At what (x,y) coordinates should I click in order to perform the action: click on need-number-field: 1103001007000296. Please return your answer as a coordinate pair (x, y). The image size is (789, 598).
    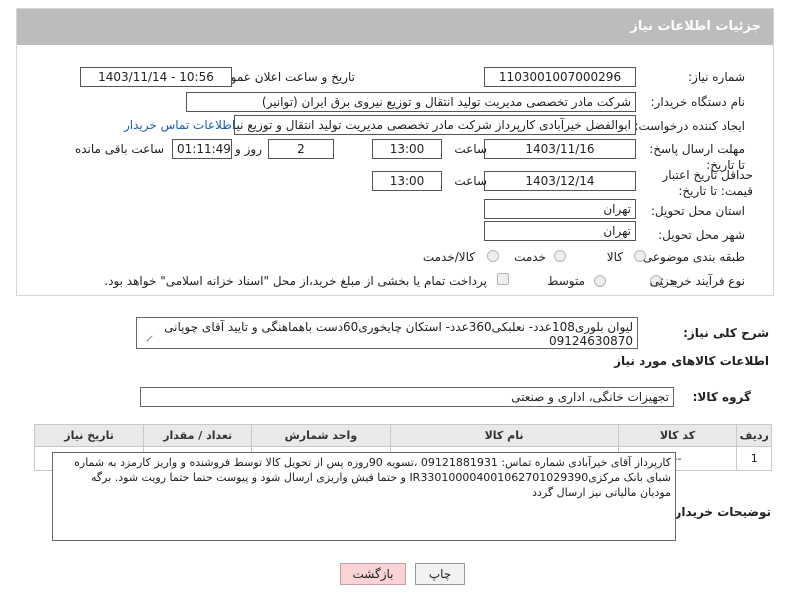
    Looking at the image, I should click on (560, 77).